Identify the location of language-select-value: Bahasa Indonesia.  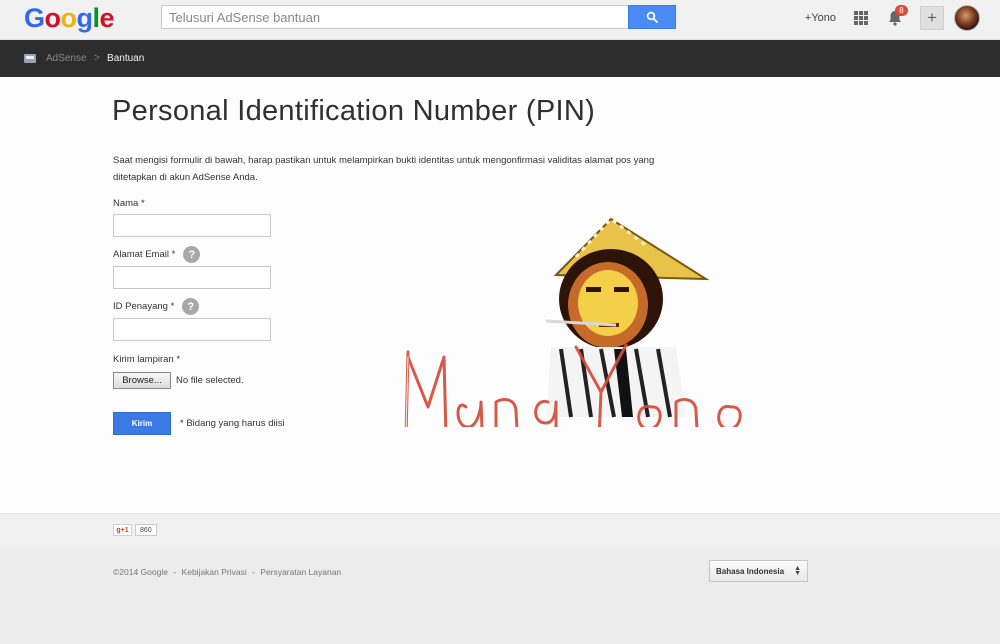
(750, 571).